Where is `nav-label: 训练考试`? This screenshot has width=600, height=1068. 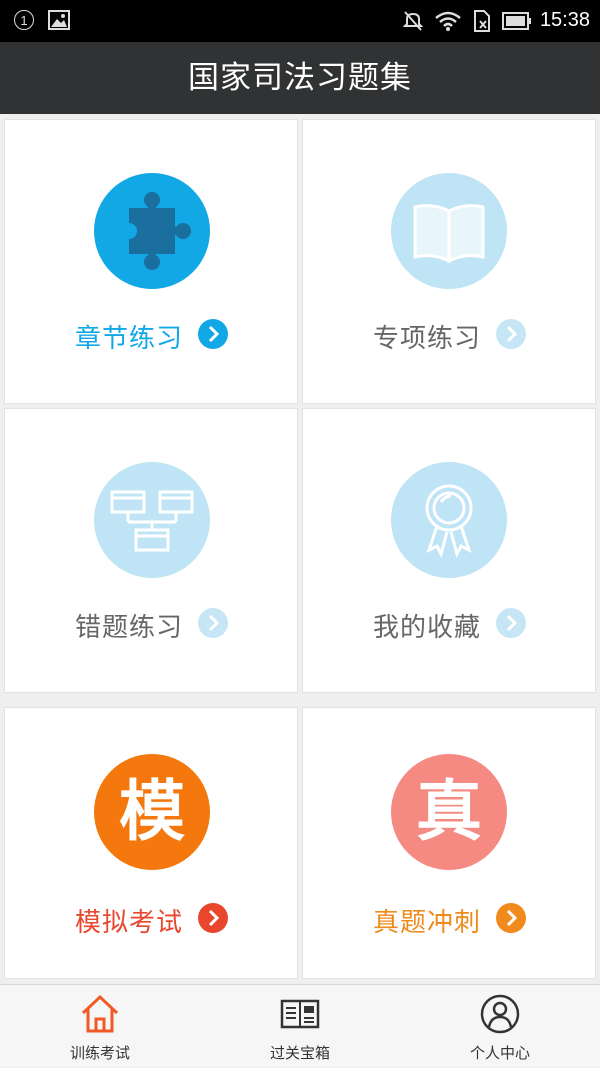 nav-label: 训练考试 is located at coordinates (99, 1053).